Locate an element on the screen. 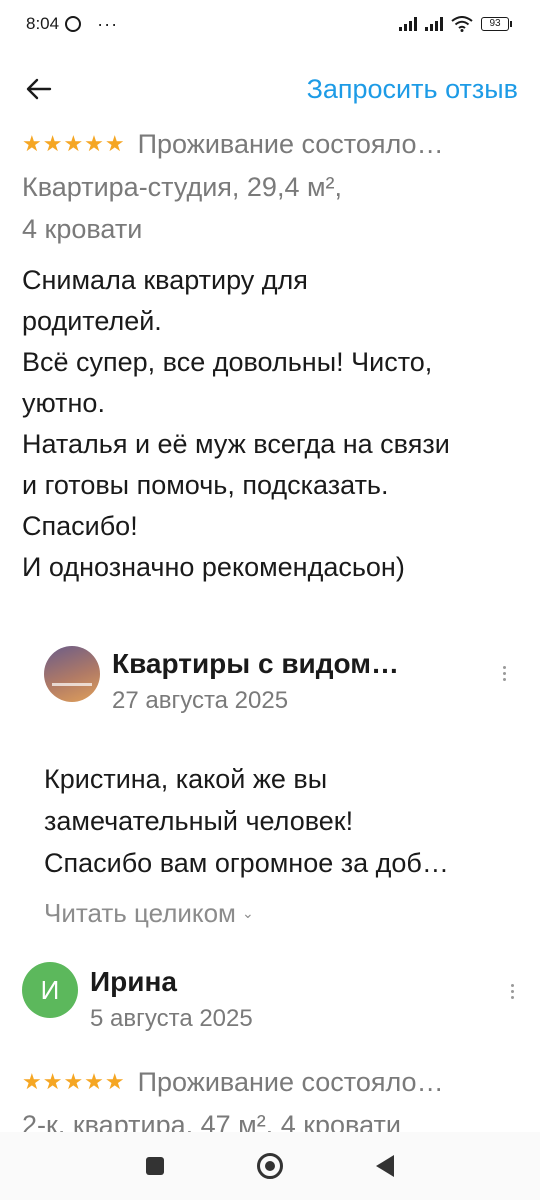 The height and width of the screenshot is (1200, 540). status-left: 8:04 ··· is located at coordinates (72, 24).